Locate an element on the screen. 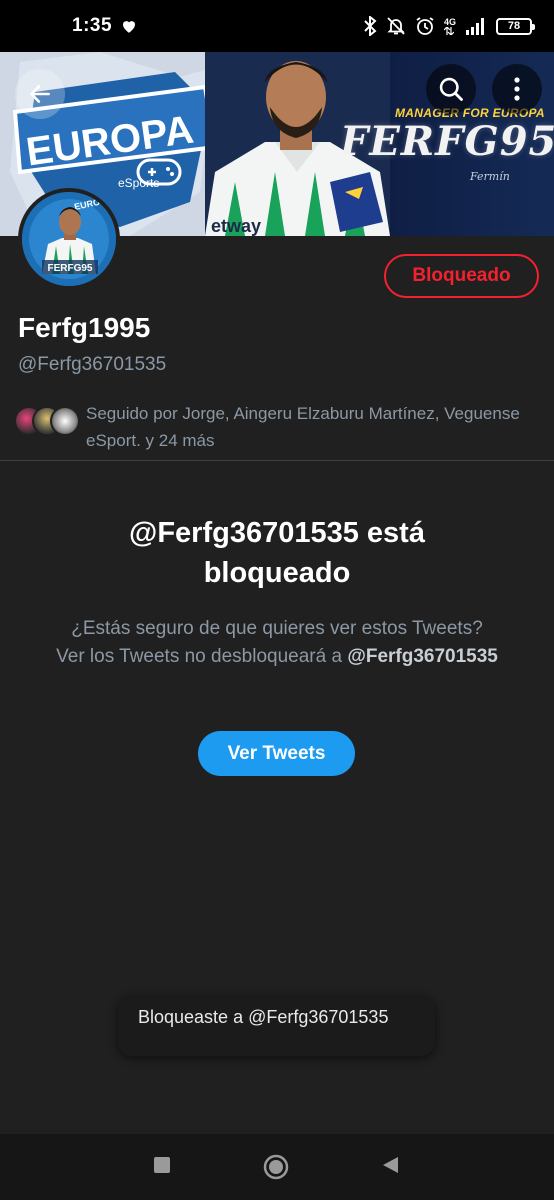 The width and height of the screenshot is (554, 1200). home-icon is located at coordinates (276, 1167).